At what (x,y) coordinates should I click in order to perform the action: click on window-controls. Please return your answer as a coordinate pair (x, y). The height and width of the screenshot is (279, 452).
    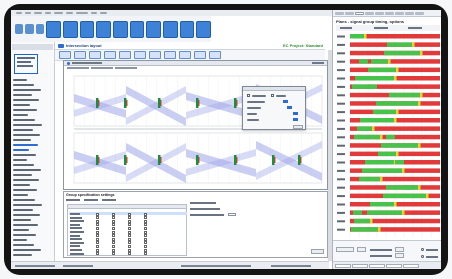
    Looking at the image, I should click on (318, 63).